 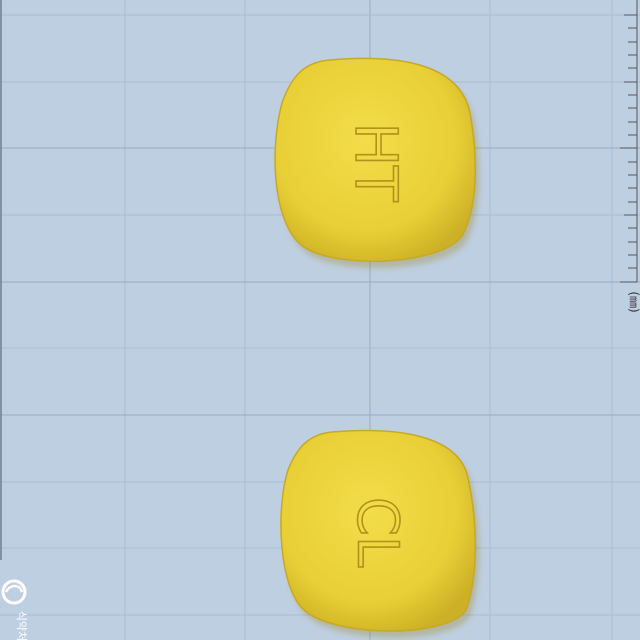 What do you see at coordinates (633, 301) in the screenshot?
I see `ruler-unit-label: (㎜)` at bounding box center [633, 301].